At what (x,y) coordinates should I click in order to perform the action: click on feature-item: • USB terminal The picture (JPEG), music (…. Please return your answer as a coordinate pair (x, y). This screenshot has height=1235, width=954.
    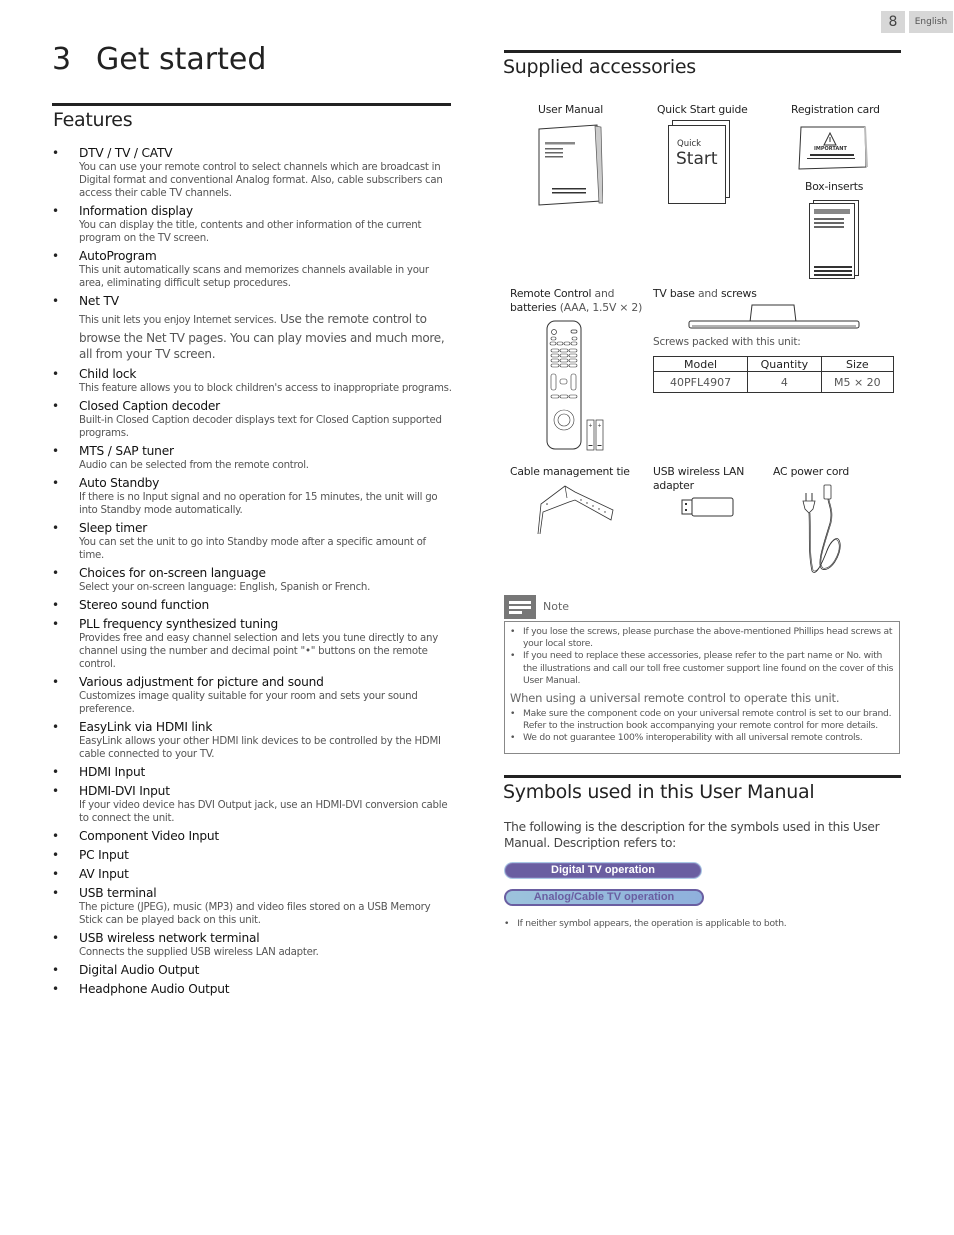
    Looking at the image, I should click on (252, 906).